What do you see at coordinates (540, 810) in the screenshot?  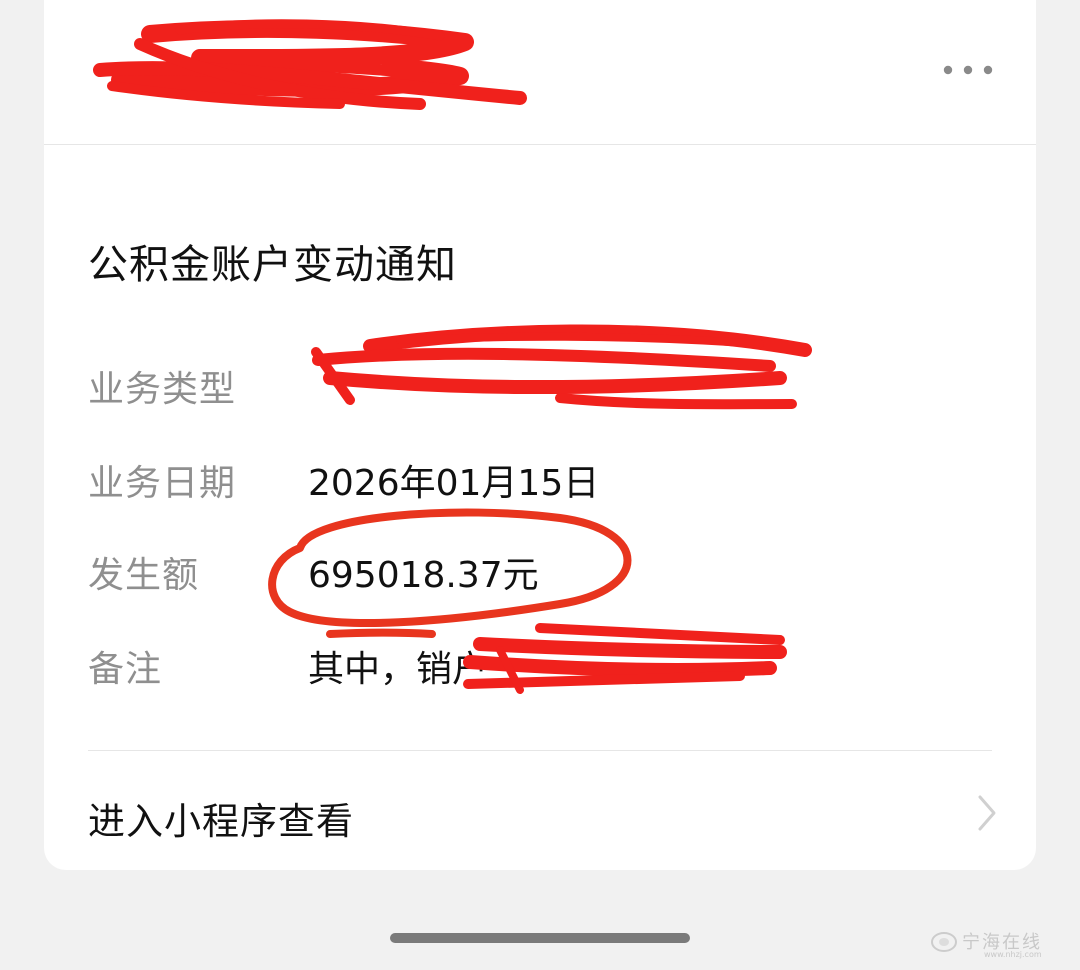 I see `open-mini-program-link: 进入小程序查看` at bounding box center [540, 810].